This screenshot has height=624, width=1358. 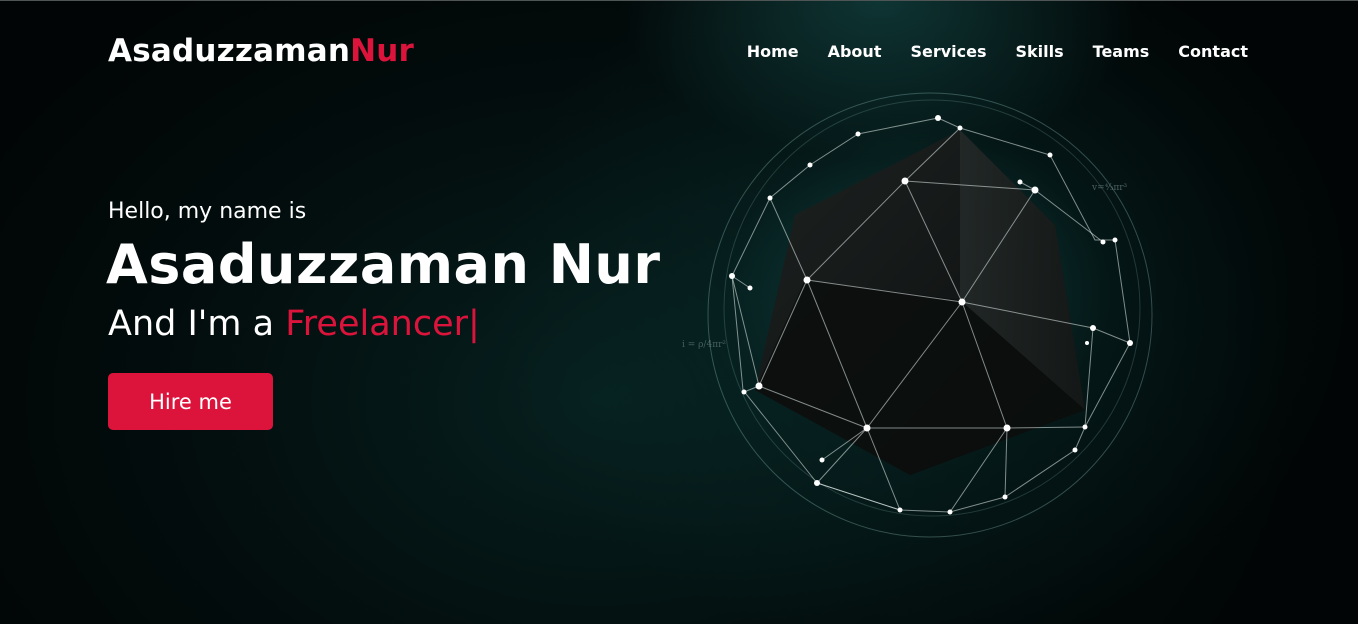 What do you see at coordinates (383, 264) in the screenshot?
I see `hero-name: Asaduzzaman Nur` at bounding box center [383, 264].